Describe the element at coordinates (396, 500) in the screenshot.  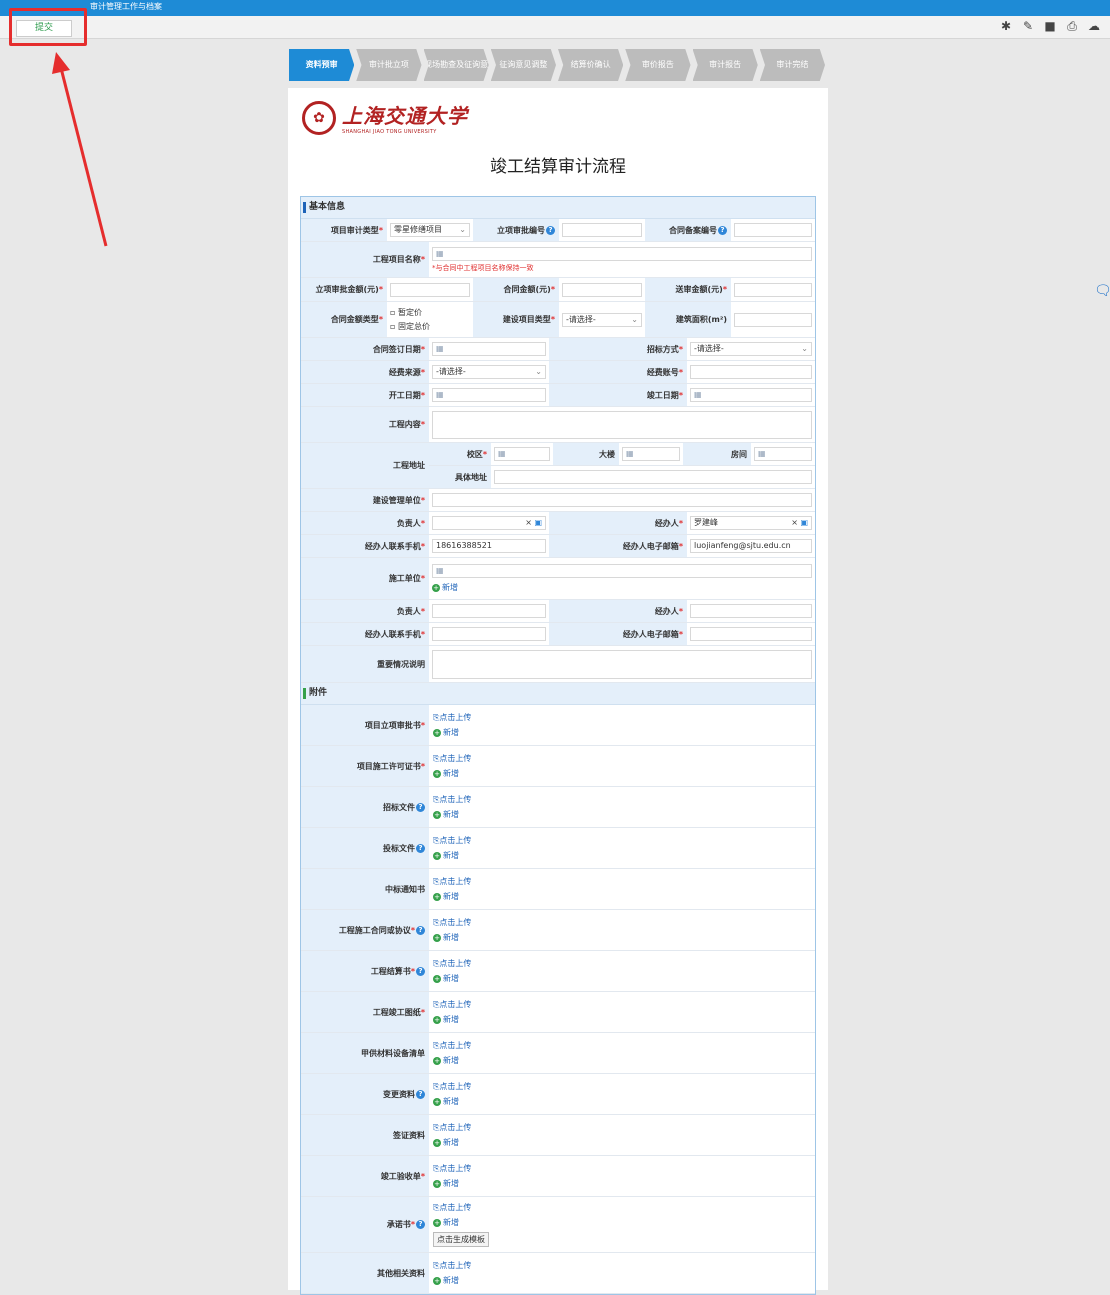
I see `mgmt-unit-label: 建设管理单位` at that location.